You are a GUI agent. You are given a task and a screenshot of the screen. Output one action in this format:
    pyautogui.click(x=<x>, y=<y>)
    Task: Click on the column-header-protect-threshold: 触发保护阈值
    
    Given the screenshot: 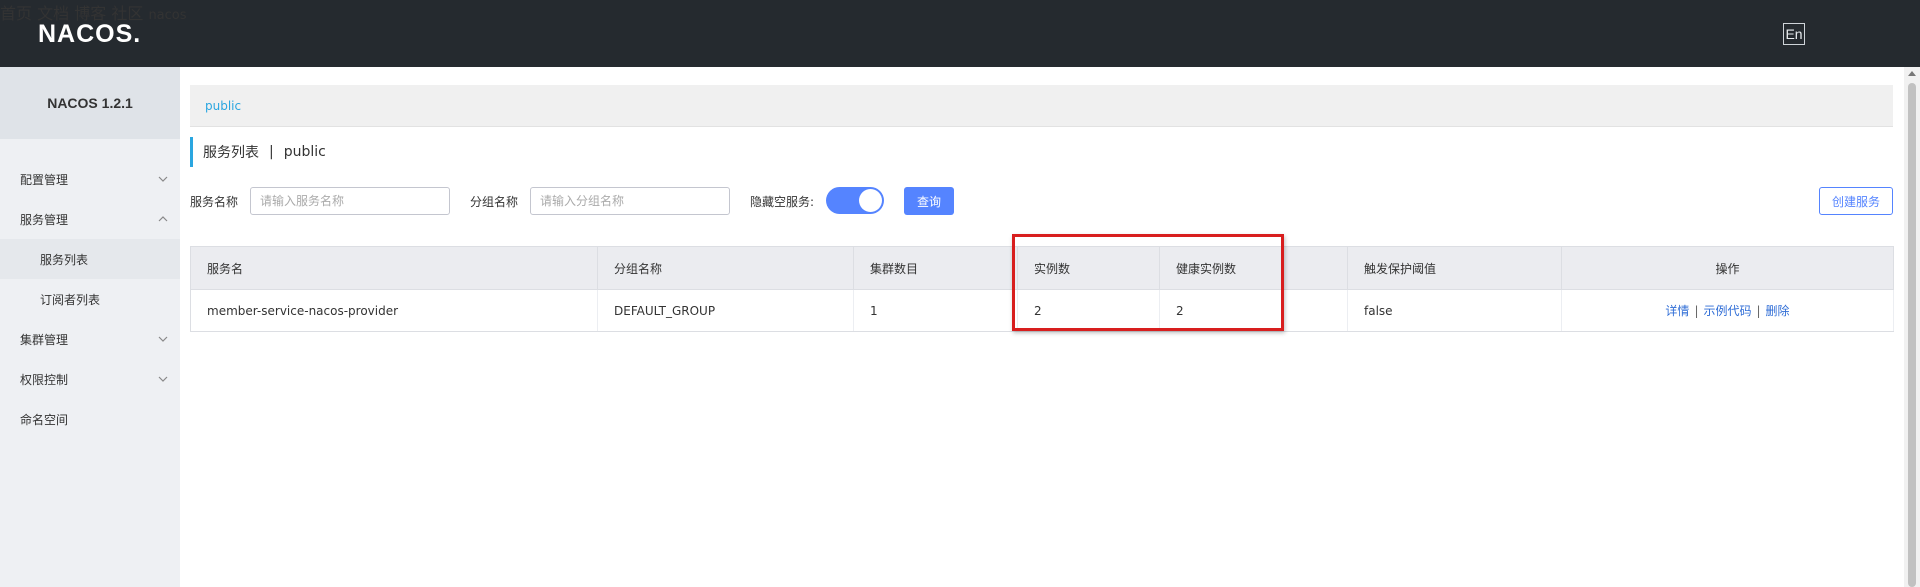 What is the action you would take?
    pyautogui.click(x=1454, y=268)
    